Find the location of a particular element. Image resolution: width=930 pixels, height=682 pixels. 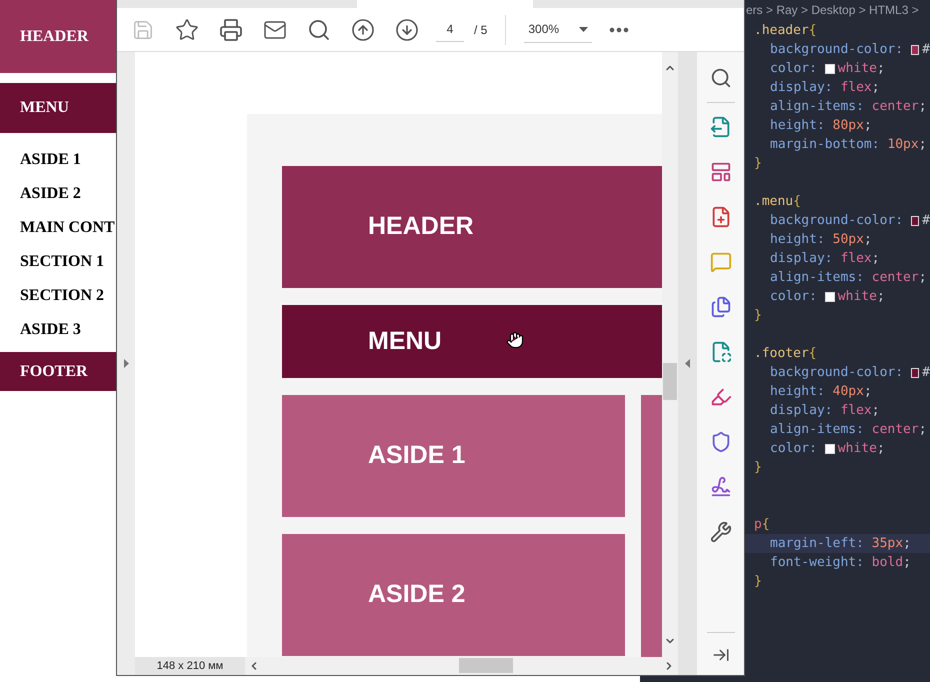

code-line: font-weight: bold; is located at coordinates (840, 563).